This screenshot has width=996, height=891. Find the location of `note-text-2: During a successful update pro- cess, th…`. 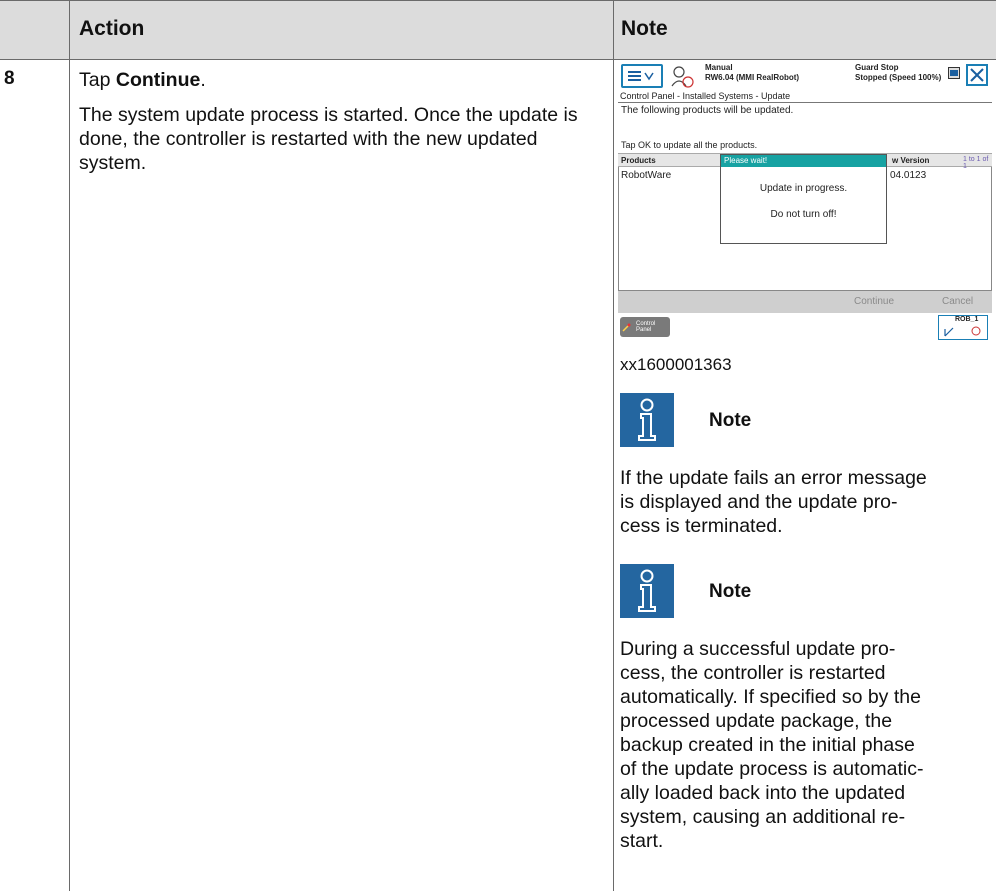

note-text-2: During a successful update pro- cess, th… is located at coordinates (806, 745).